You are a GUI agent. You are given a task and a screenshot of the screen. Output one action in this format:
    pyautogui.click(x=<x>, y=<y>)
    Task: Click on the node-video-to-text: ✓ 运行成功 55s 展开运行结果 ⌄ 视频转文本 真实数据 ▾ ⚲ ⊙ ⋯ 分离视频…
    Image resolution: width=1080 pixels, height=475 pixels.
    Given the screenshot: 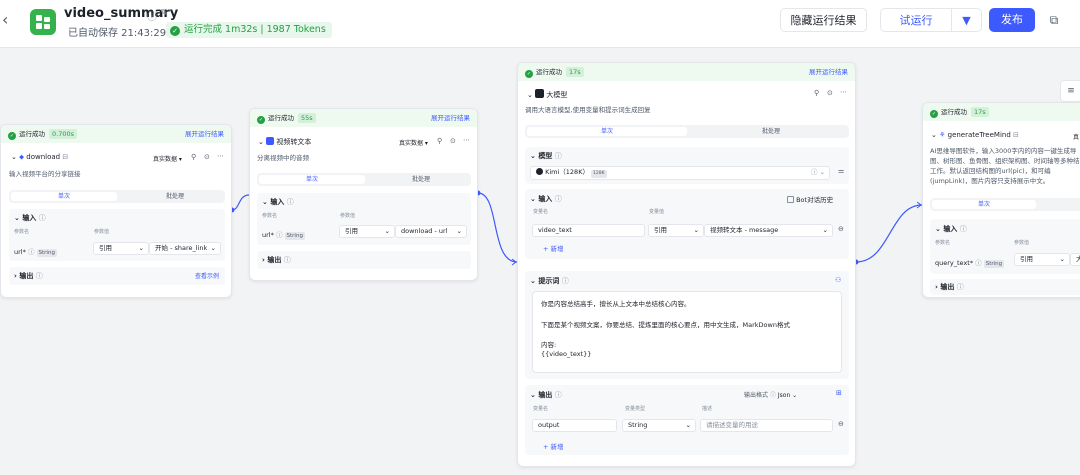 What is the action you would take?
    pyautogui.click(x=363, y=194)
    